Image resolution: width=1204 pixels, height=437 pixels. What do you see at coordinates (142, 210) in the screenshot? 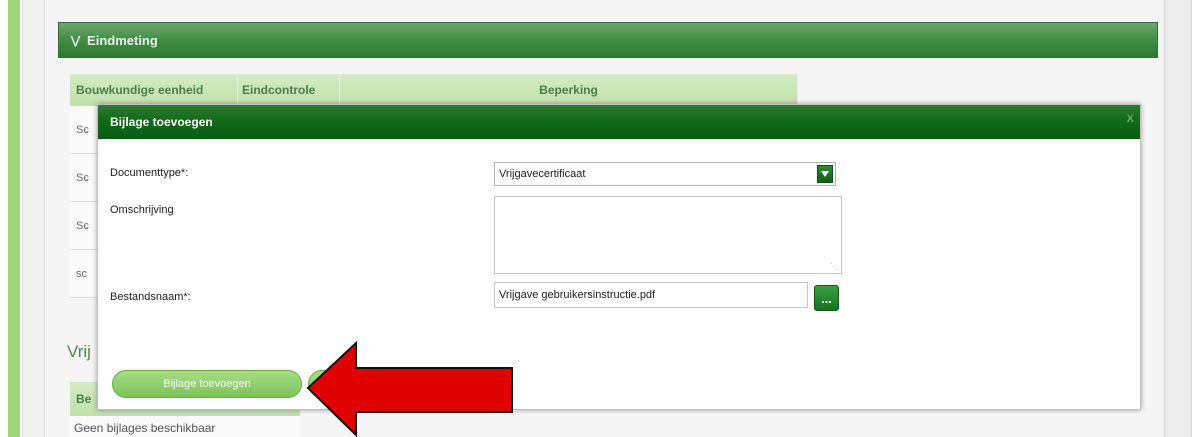
I see `omschrijving-label: Omschrijving` at bounding box center [142, 210].